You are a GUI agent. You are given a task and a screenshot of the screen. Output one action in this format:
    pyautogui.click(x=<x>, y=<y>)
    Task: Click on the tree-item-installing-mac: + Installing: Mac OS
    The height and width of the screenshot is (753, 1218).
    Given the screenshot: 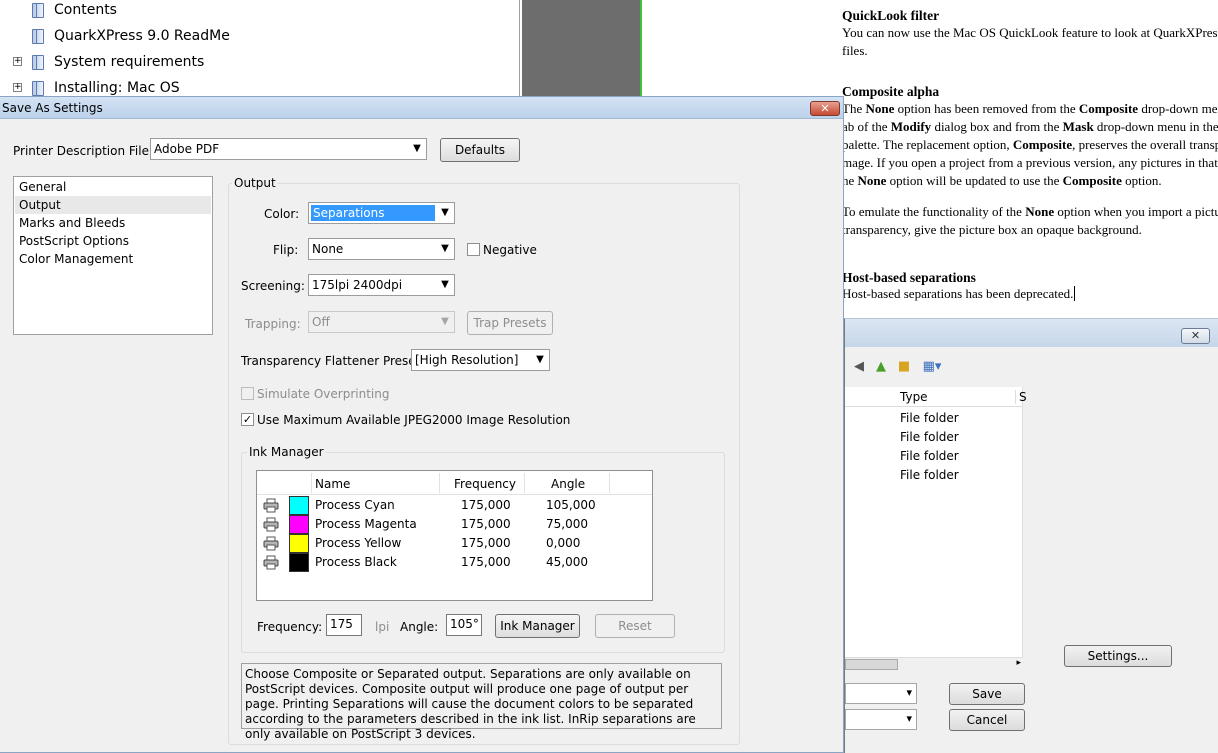 What is the action you would take?
    pyautogui.click(x=96, y=85)
    